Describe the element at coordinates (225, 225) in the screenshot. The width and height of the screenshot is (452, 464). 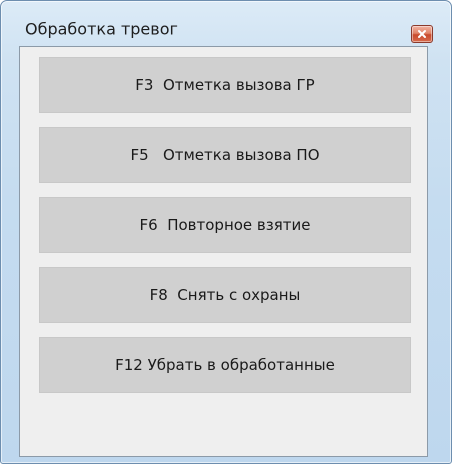
I see `f6-rearm-button: F6 Повторное взятие` at that location.